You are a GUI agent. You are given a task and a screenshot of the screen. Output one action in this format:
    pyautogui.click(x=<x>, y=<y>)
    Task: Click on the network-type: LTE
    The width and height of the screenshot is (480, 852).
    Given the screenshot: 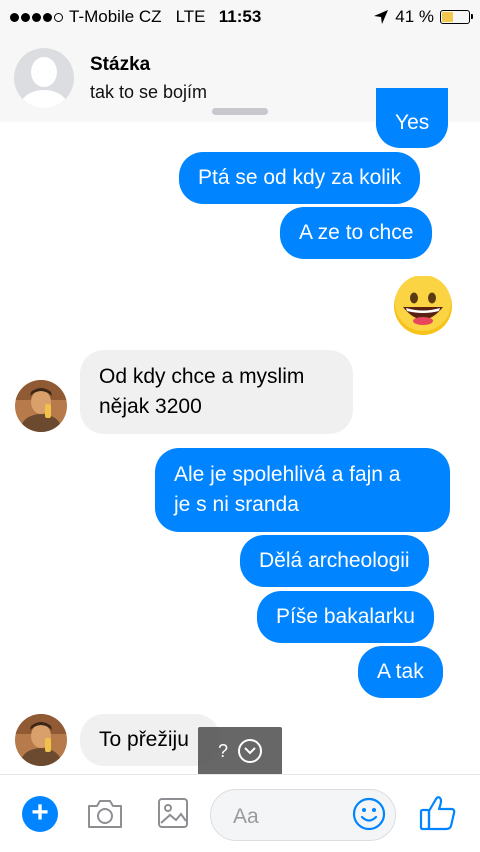 What is the action you would take?
    pyautogui.click(x=190, y=16)
    